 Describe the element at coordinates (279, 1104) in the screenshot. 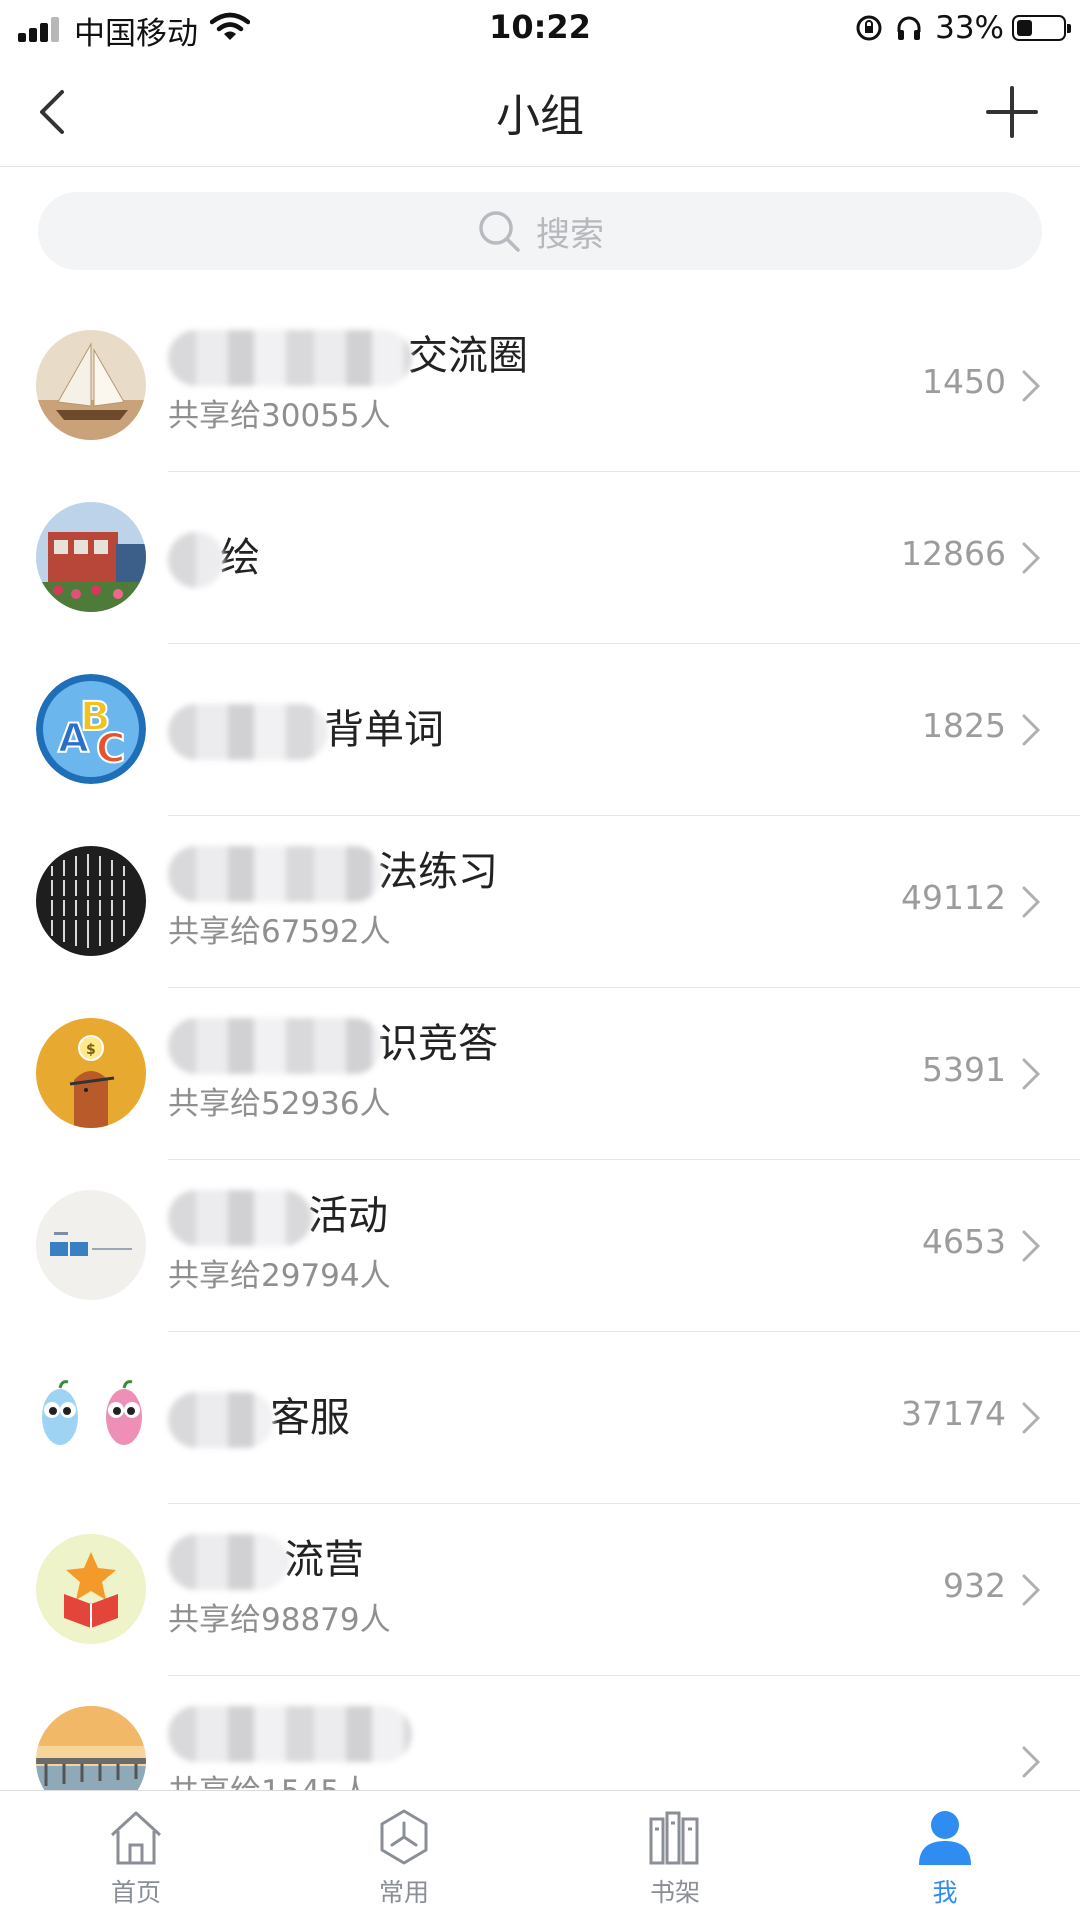

I see `group-members: 共享给52936人` at that location.